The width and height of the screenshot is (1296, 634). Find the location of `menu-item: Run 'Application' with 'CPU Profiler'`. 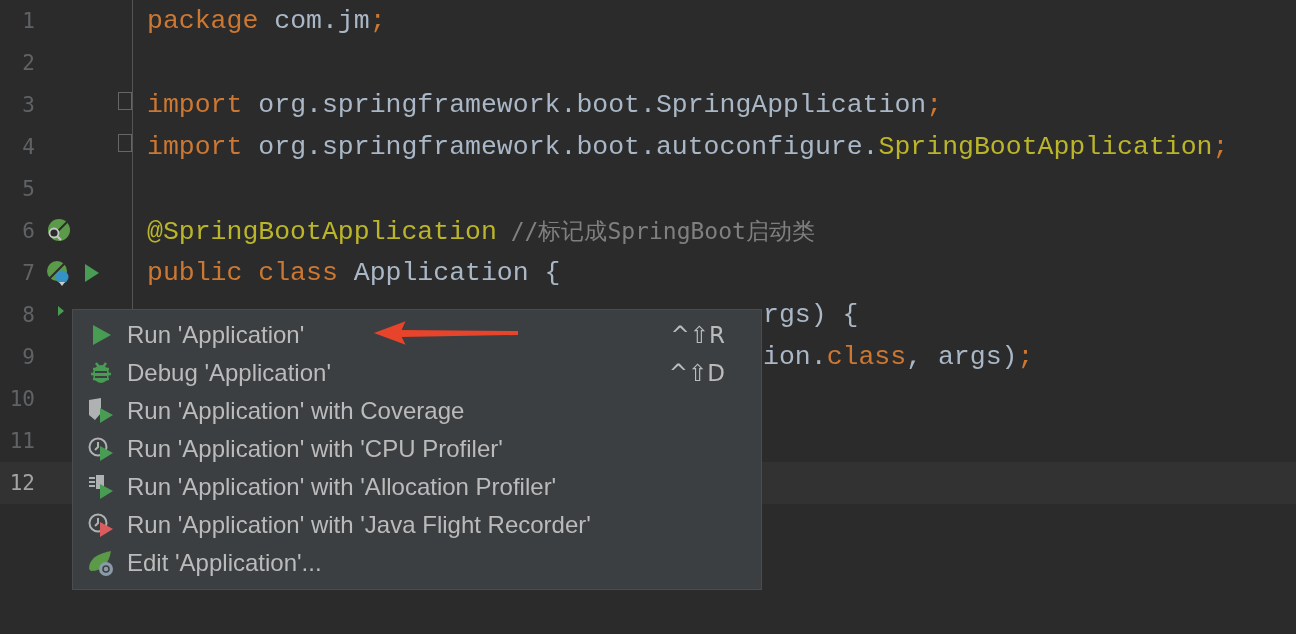

menu-item: Run 'Application' with 'CPU Profiler' is located at coordinates (417, 449).